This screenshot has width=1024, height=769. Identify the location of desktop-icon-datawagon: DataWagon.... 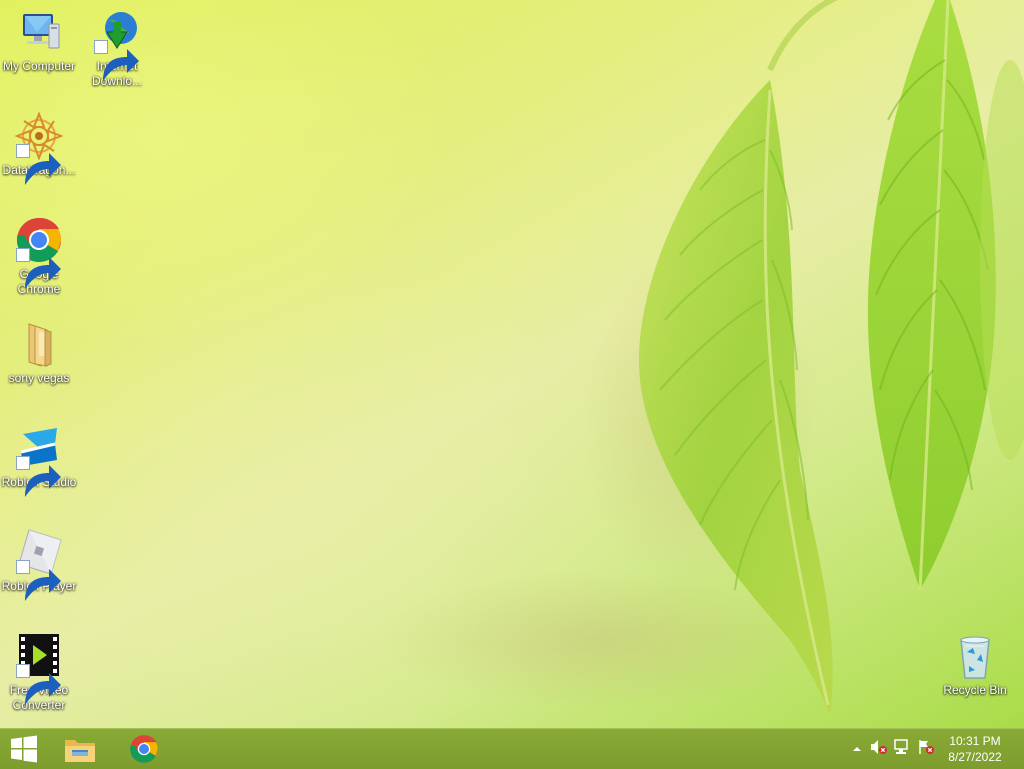
(39, 148).